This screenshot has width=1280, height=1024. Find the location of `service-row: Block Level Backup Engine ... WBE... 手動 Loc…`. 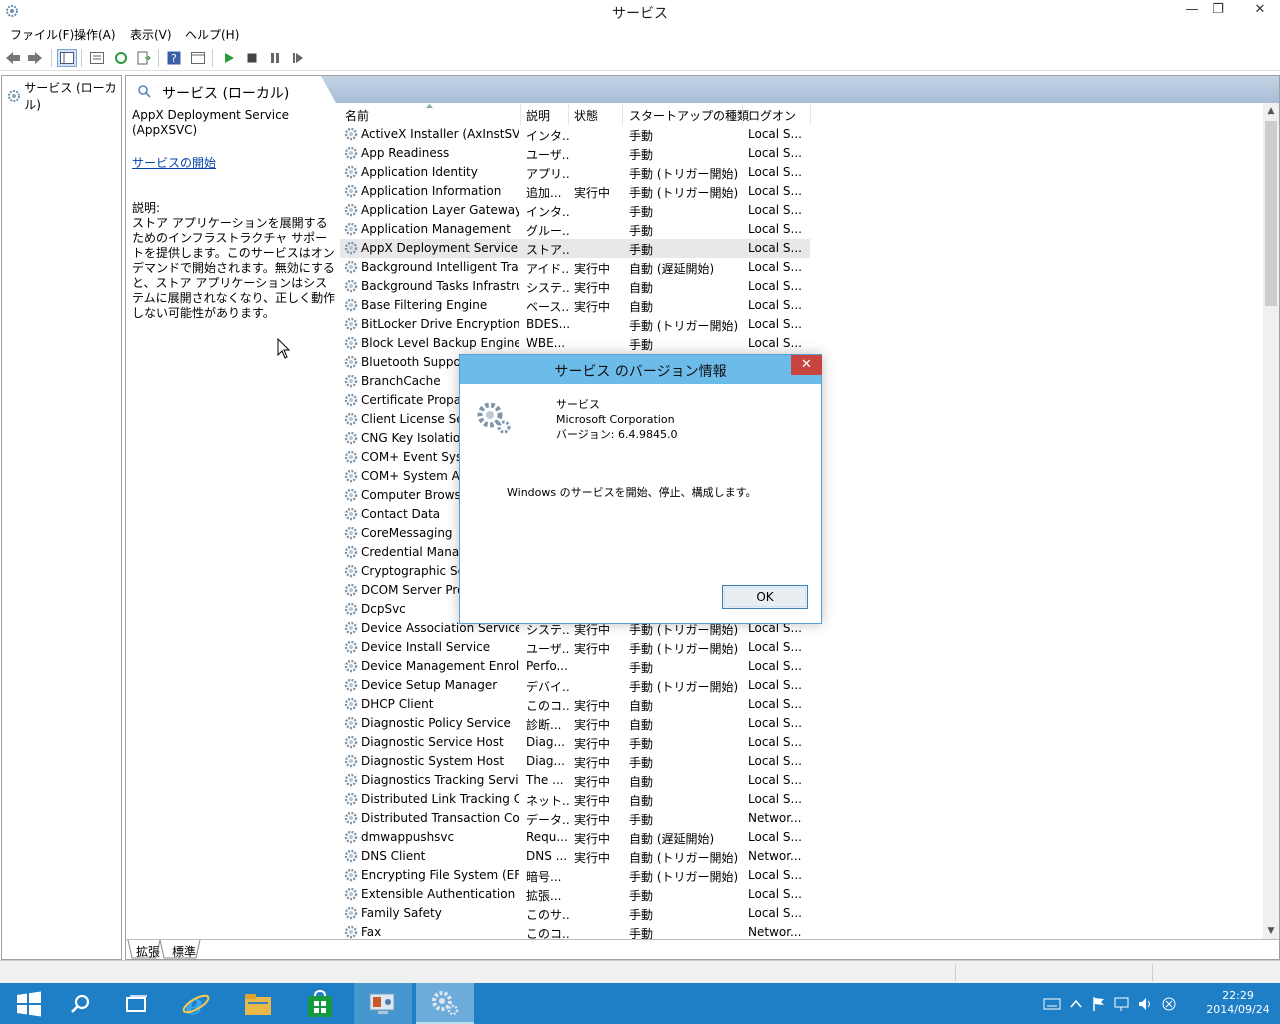

service-row: Block Level Backup Engine ... WBE... 手動 Loc… is located at coordinates (575, 343).